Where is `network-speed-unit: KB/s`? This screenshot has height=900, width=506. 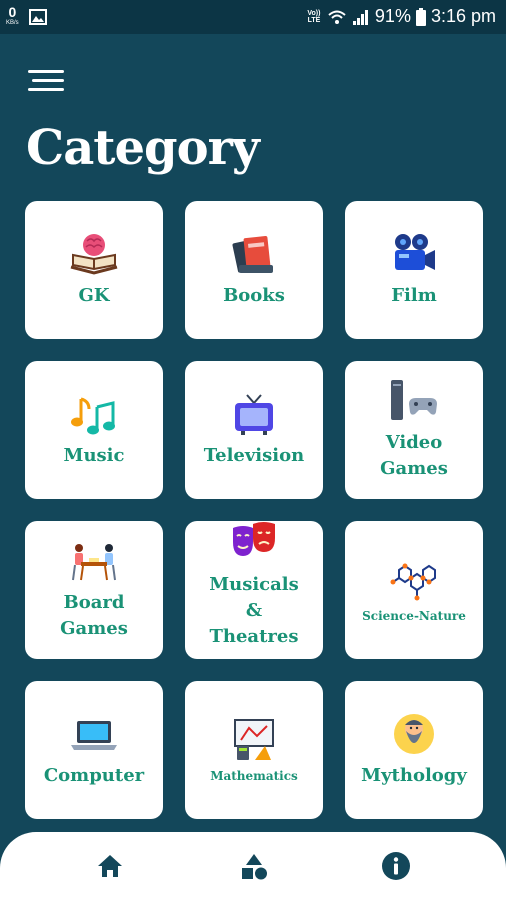 network-speed-unit: KB/s is located at coordinates (12, 23).